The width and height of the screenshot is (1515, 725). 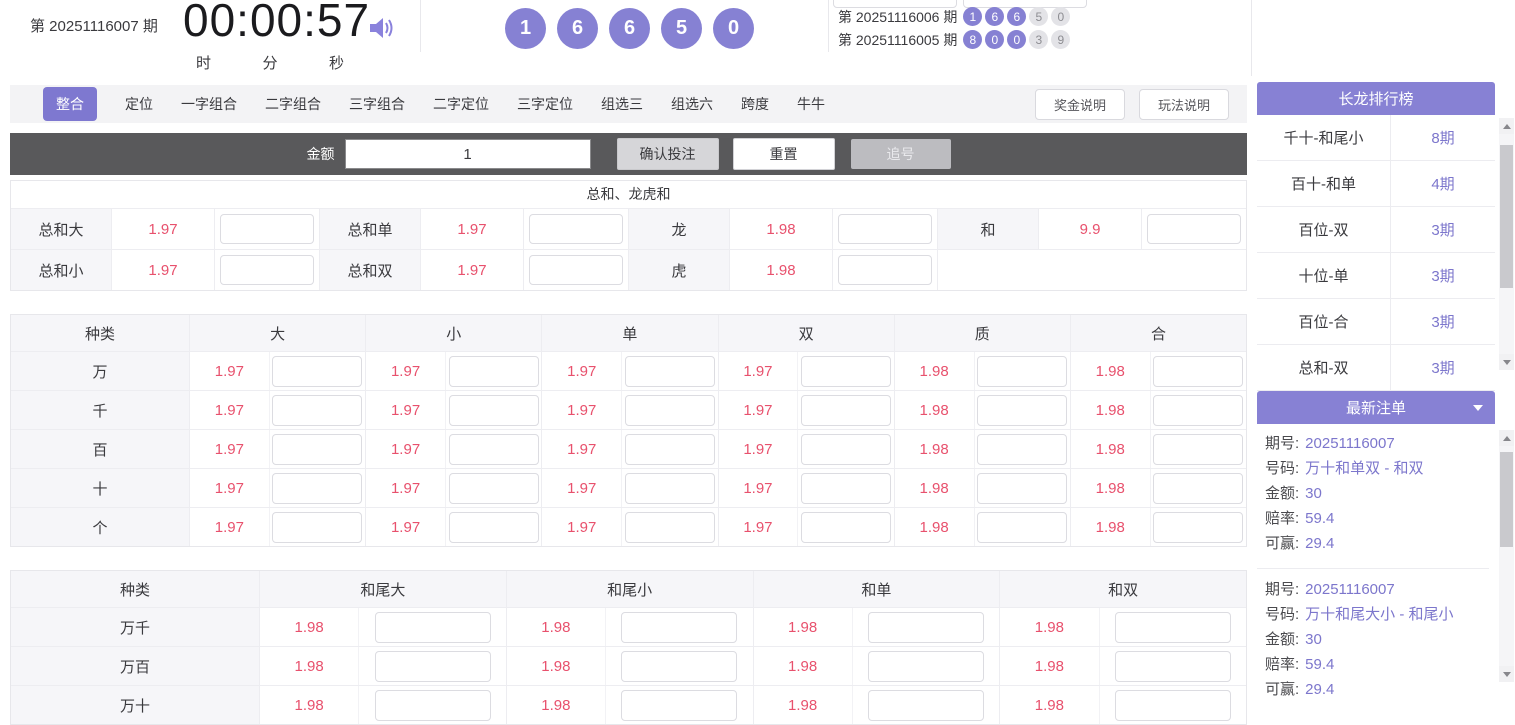 I want to click on play-info-button: 玩法说明, so click(x=1184, y=104).